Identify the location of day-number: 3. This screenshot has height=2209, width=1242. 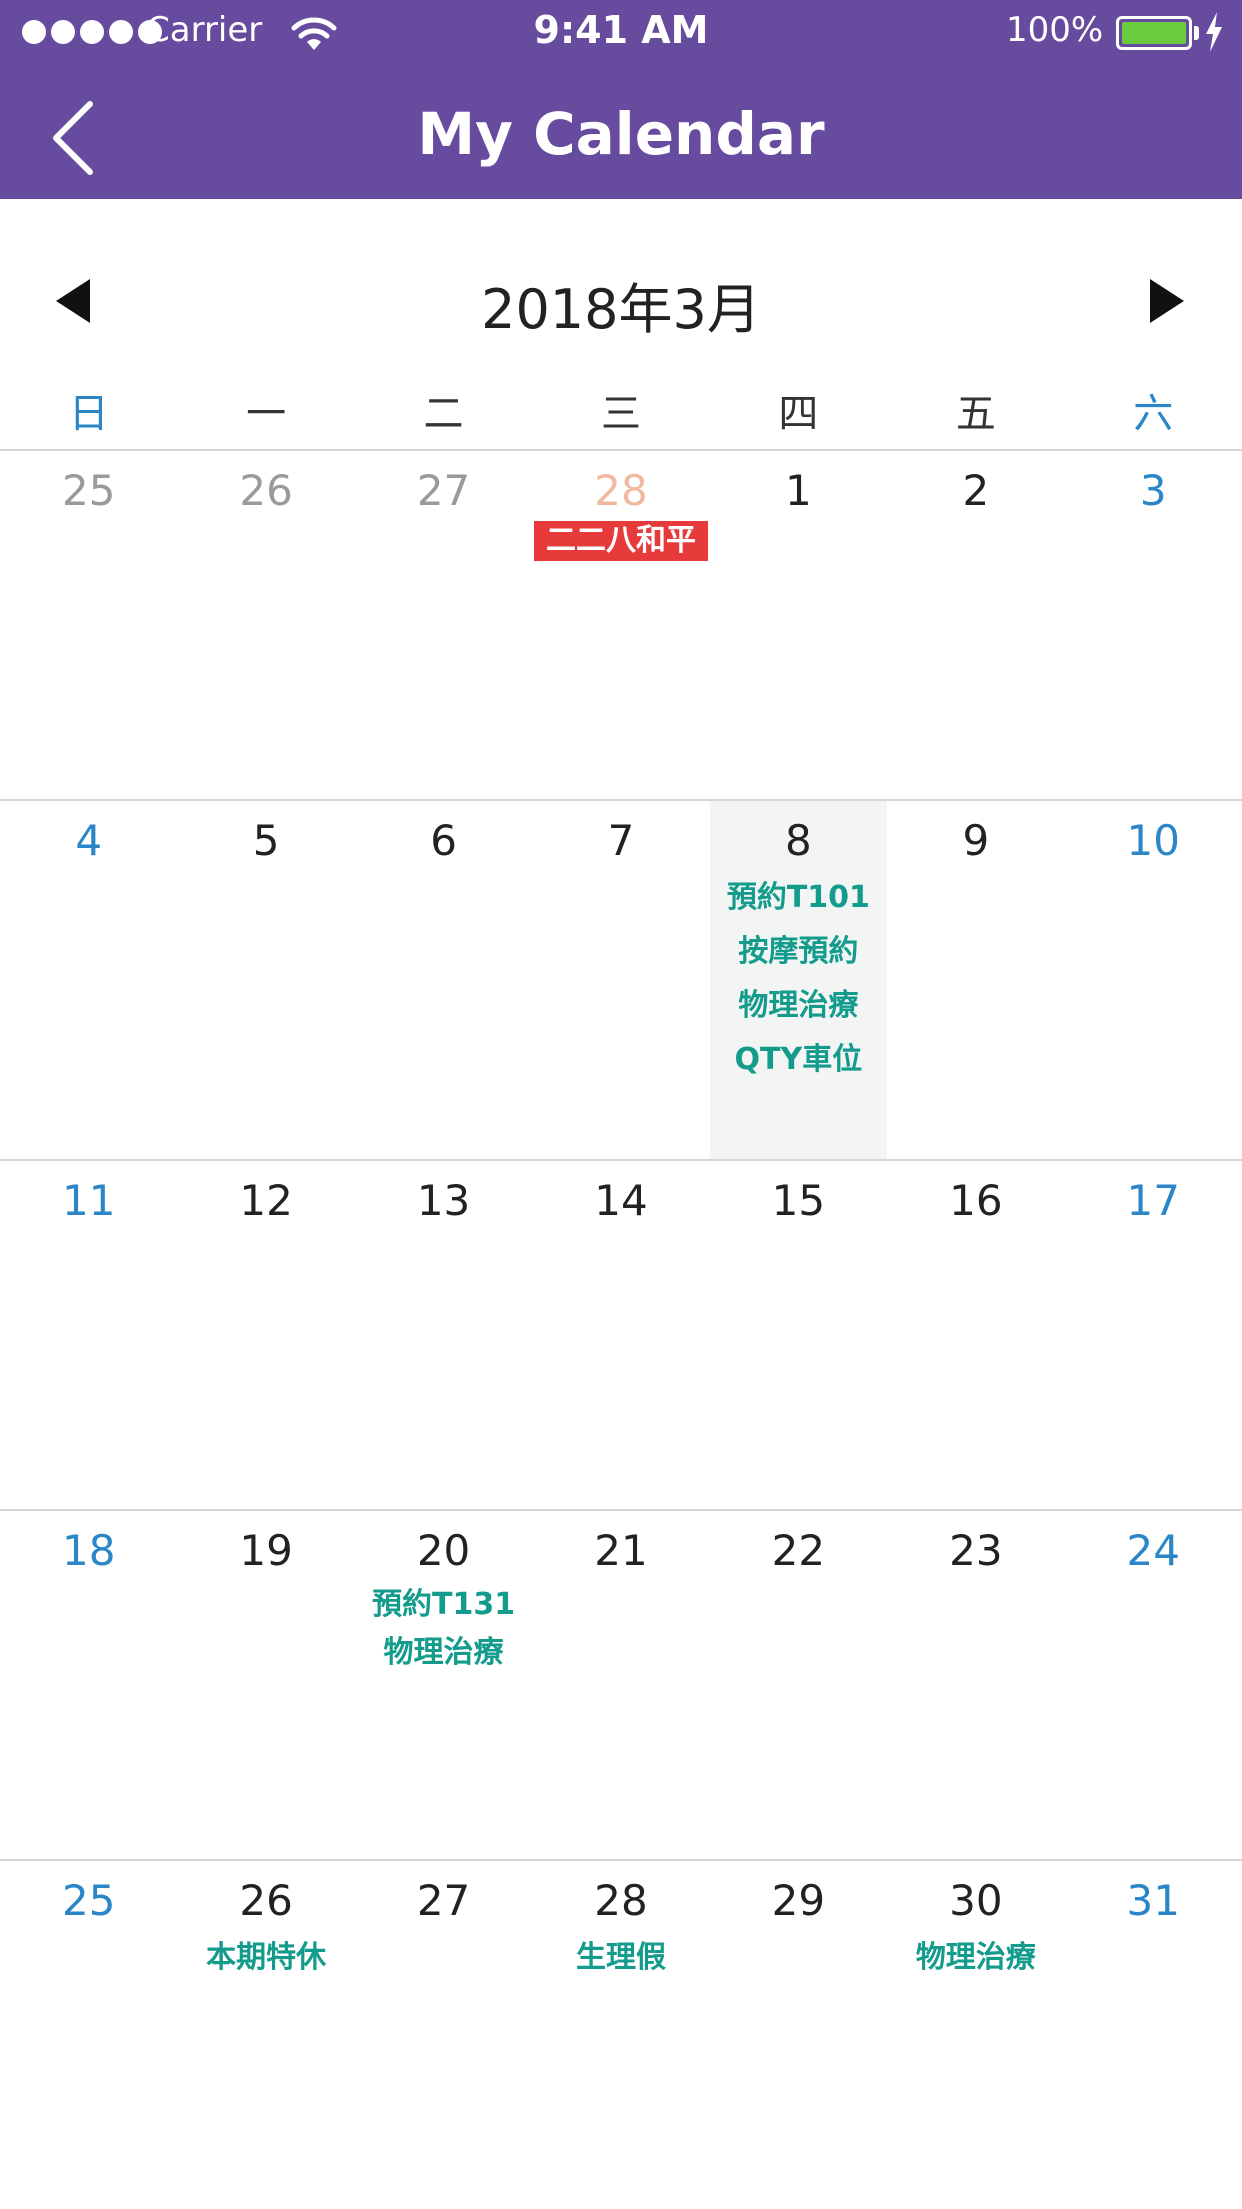
(1153, 490).